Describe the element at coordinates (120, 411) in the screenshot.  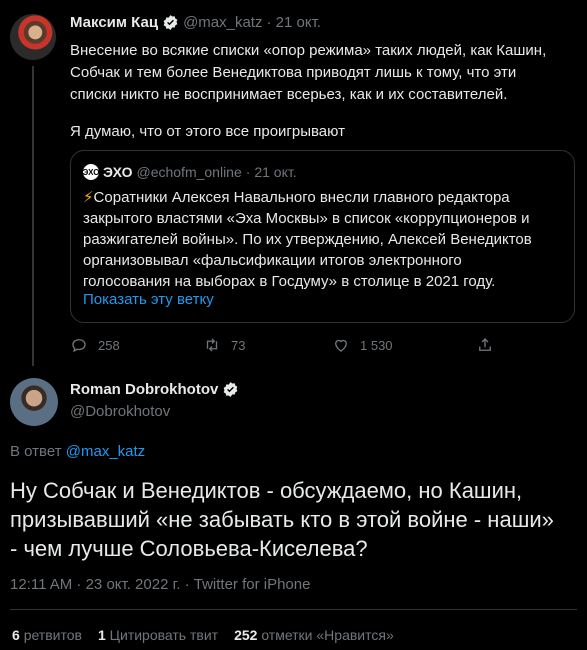
I see `author-handle: @Dobrokhotov` at that location.